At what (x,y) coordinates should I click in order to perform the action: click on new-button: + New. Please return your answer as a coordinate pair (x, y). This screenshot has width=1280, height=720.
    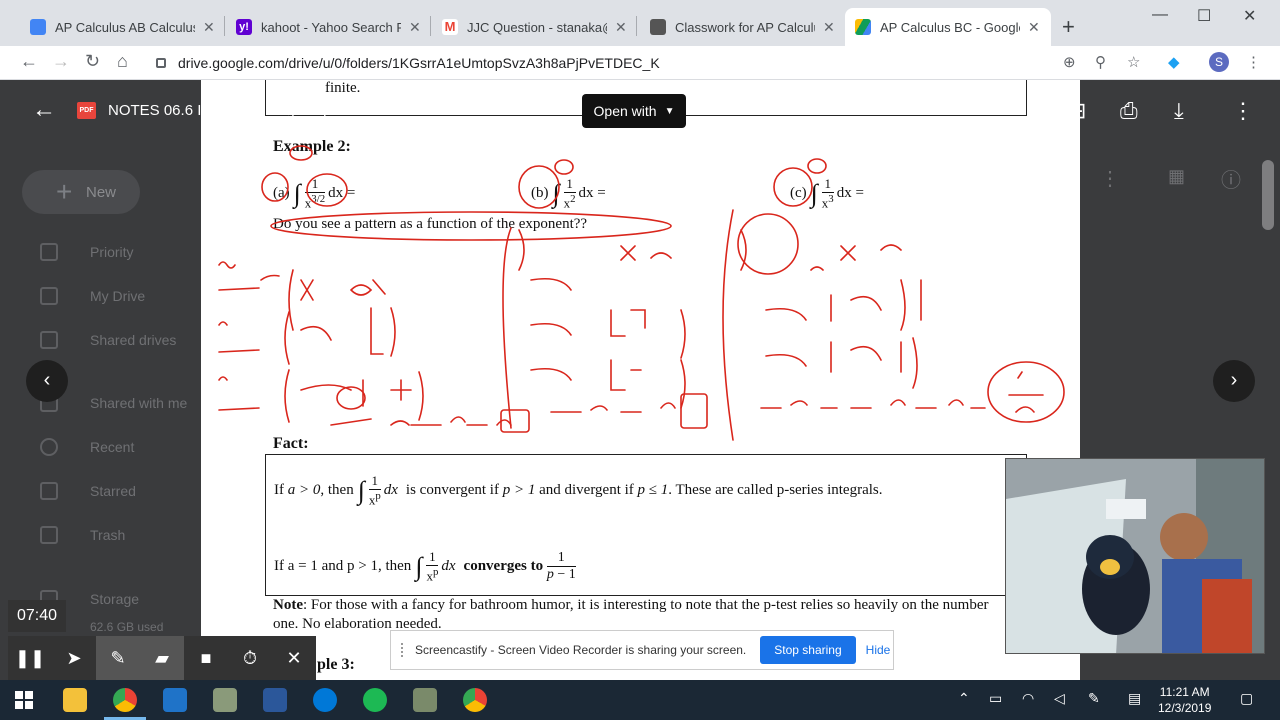
    Looking at the image, I should click on (81, 192).